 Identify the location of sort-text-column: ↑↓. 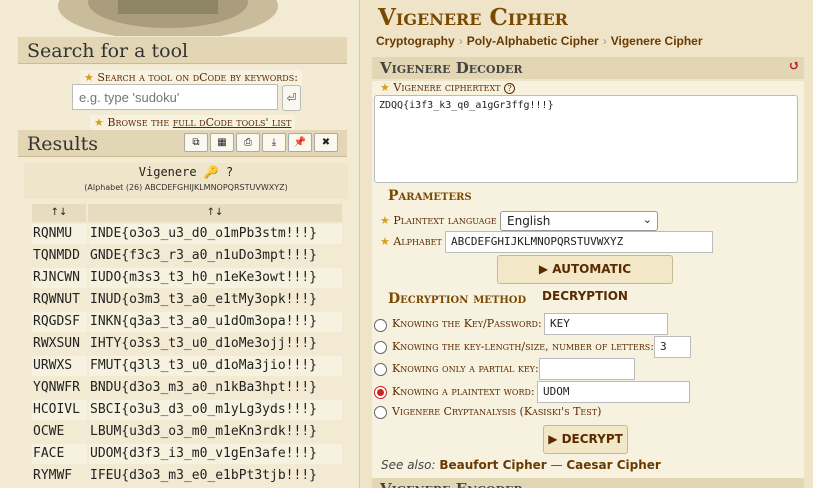
(215, 213).